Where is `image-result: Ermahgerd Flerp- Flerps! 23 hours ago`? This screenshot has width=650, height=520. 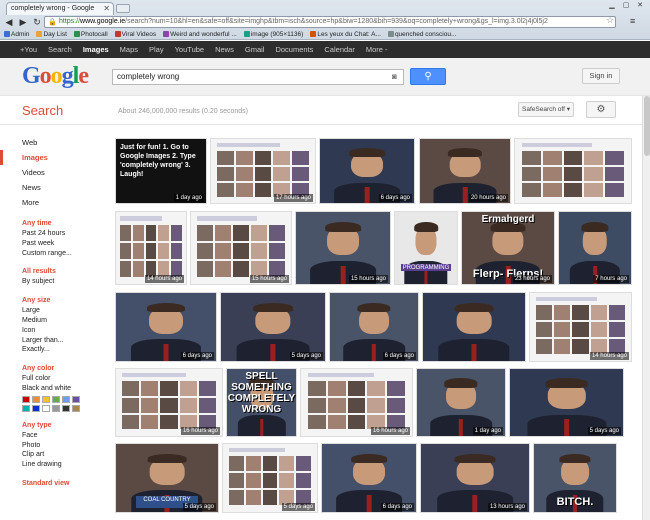 image-result: Ermahgerd Flerp- Flerps! 23 hours ago is located at coordinates (508, 248).